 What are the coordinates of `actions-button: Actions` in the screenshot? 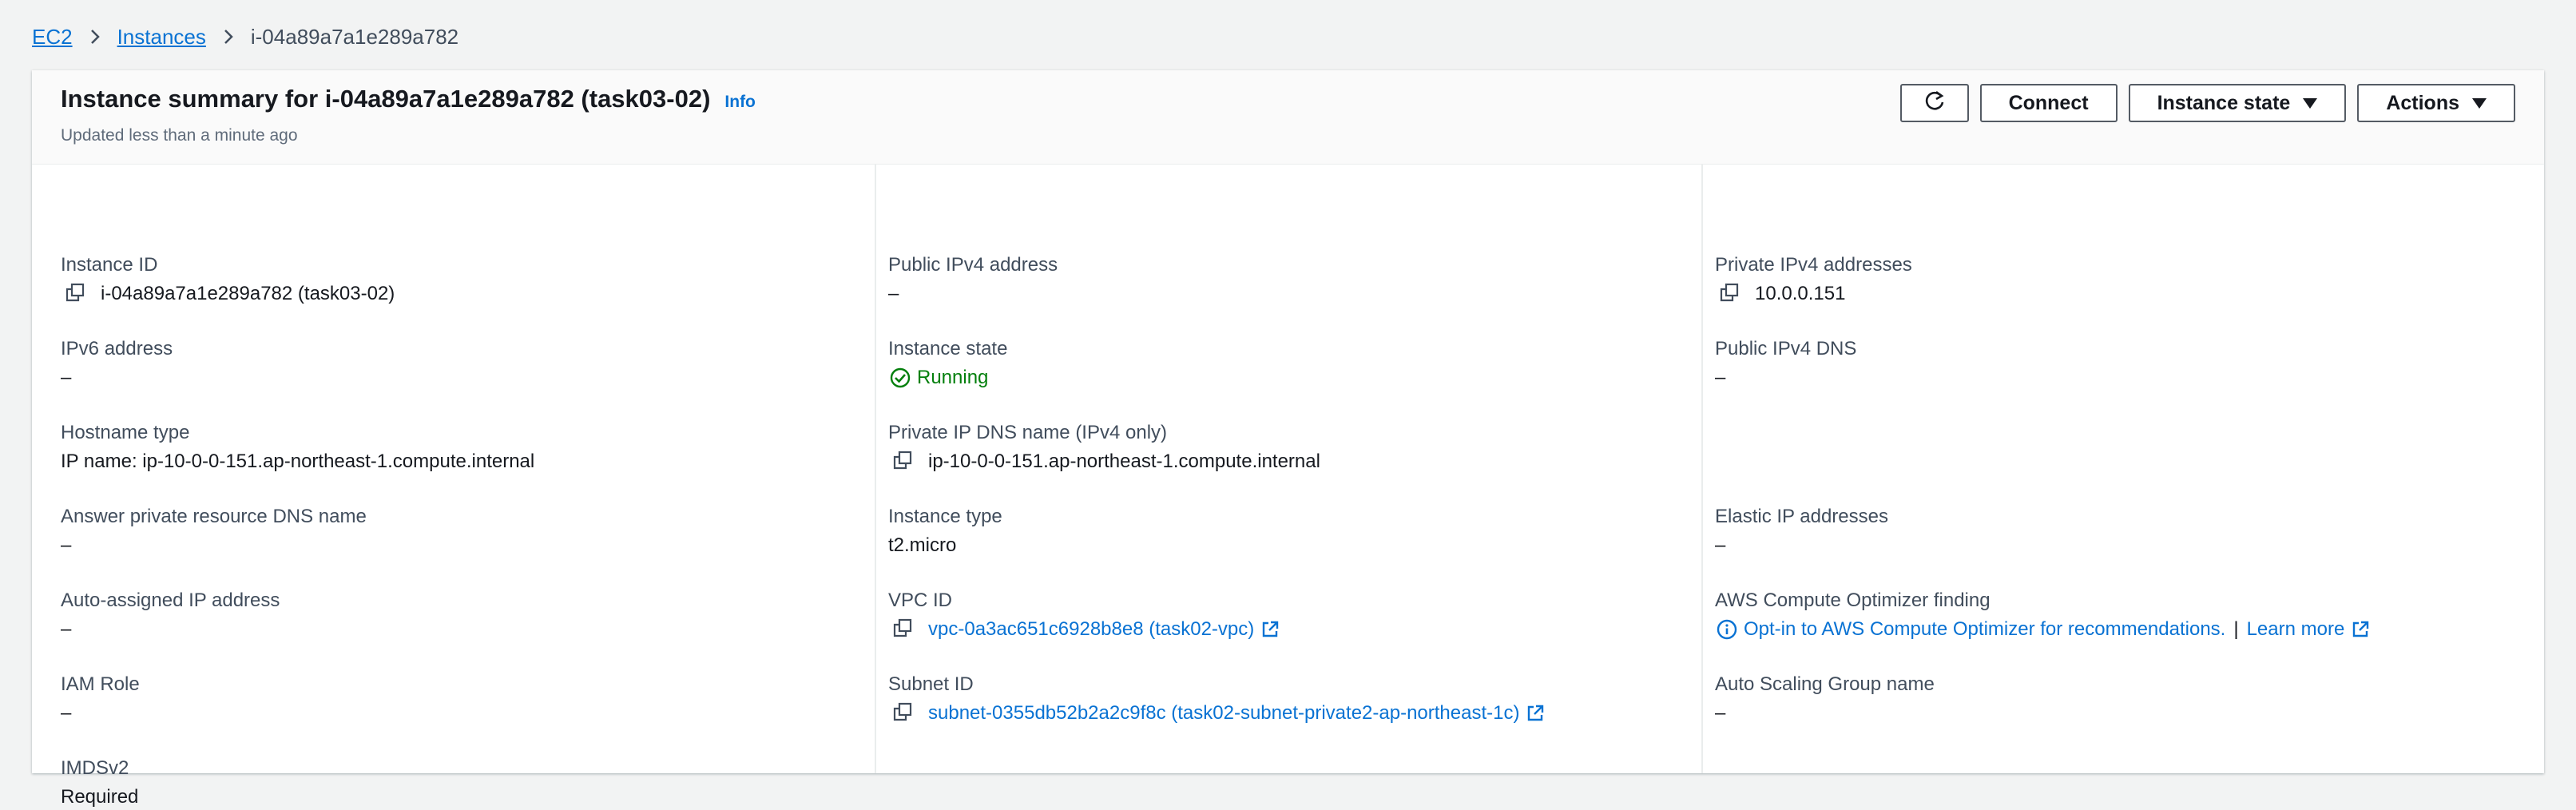 It's located at (2436, 103).